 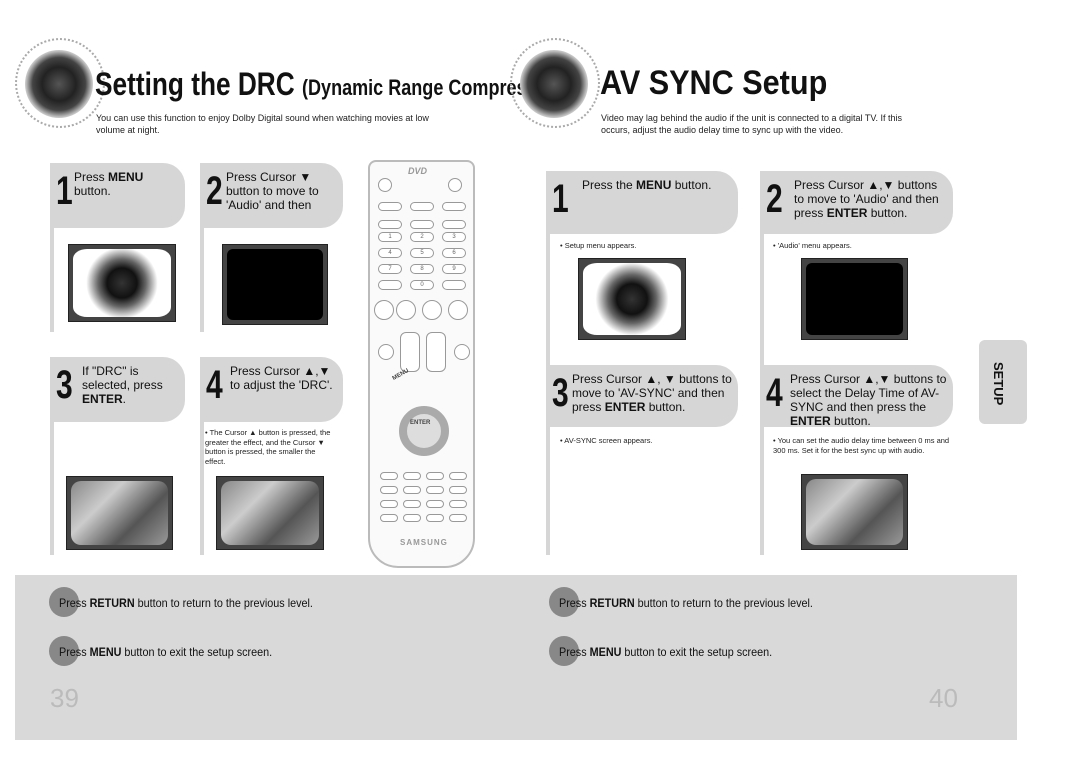 What do you see at coordinates (943, 698) in the screenshot?
I see `page-number-right: 40` at bounding box center [943, 698].